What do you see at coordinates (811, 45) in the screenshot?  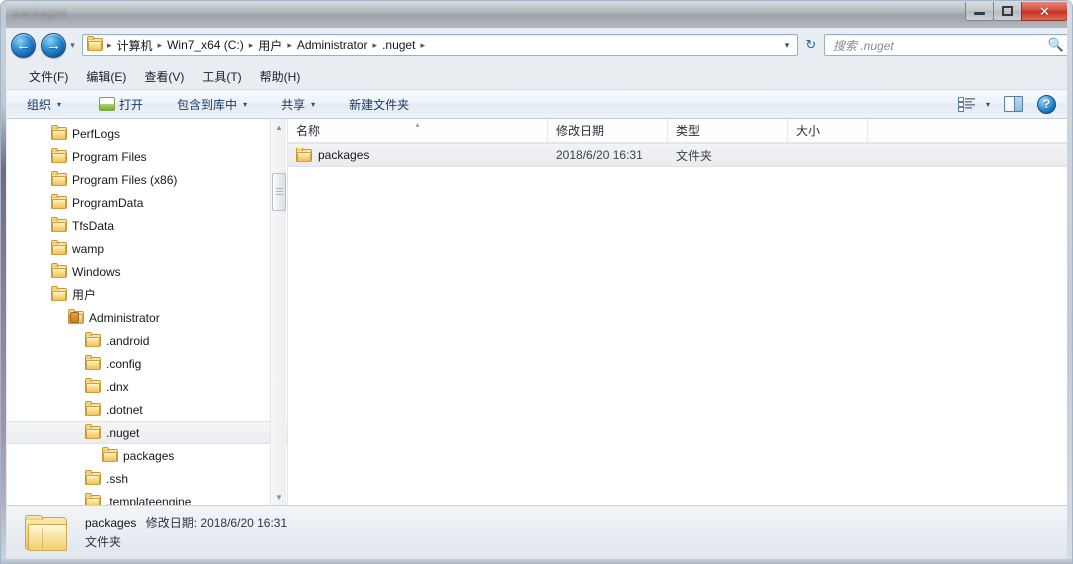 I see `refresh-button: ↻` at bounding box center [811, 45].